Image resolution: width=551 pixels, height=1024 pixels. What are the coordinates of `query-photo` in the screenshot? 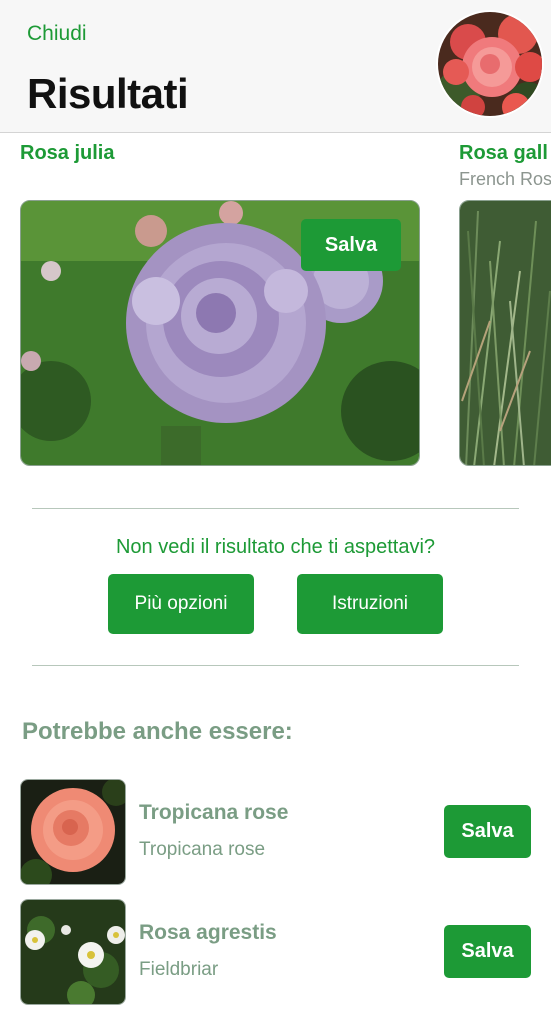 It's located at (490, 64).